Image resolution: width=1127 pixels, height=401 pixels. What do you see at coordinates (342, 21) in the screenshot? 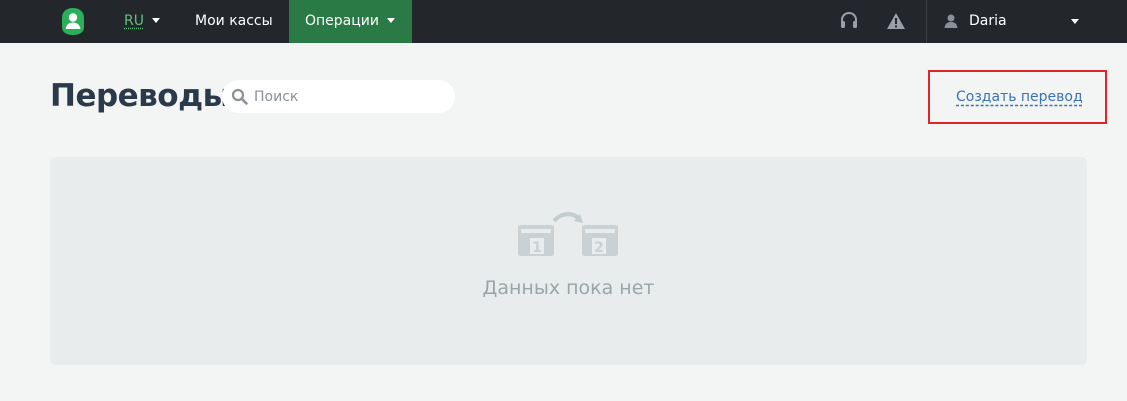
I see `nav-operations-label: Операции` at bounding box center [342, 21].